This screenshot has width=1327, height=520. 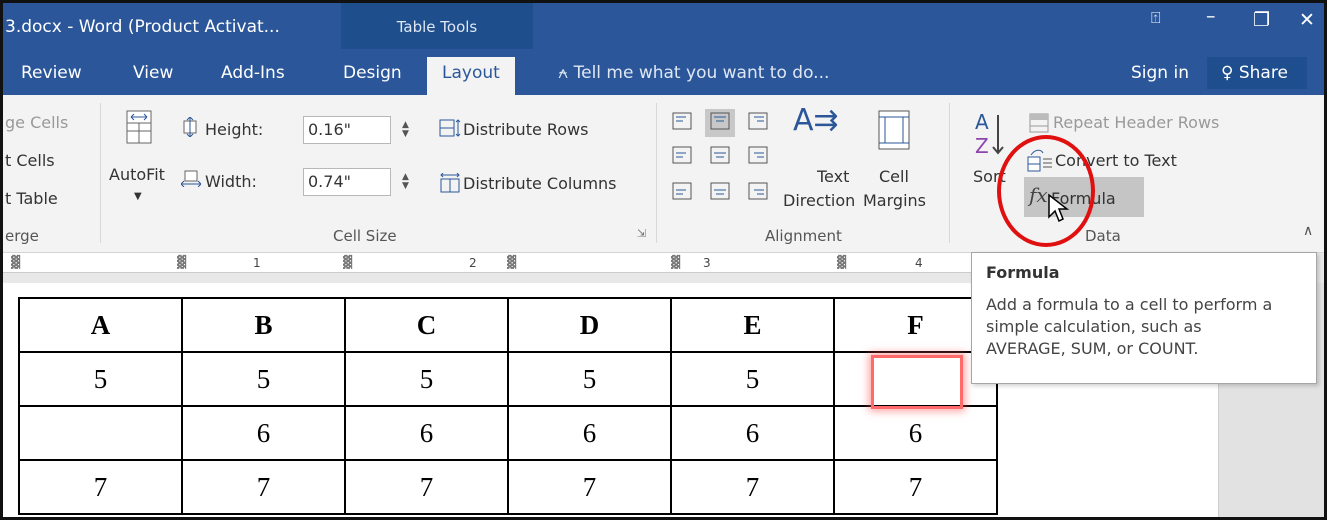 What do you see at coordinates (1092, 348) in the screenshot?
I see `tooltip-line: AVERAGE, SUM, or COUNT.` at bounding box center [1092, 348].